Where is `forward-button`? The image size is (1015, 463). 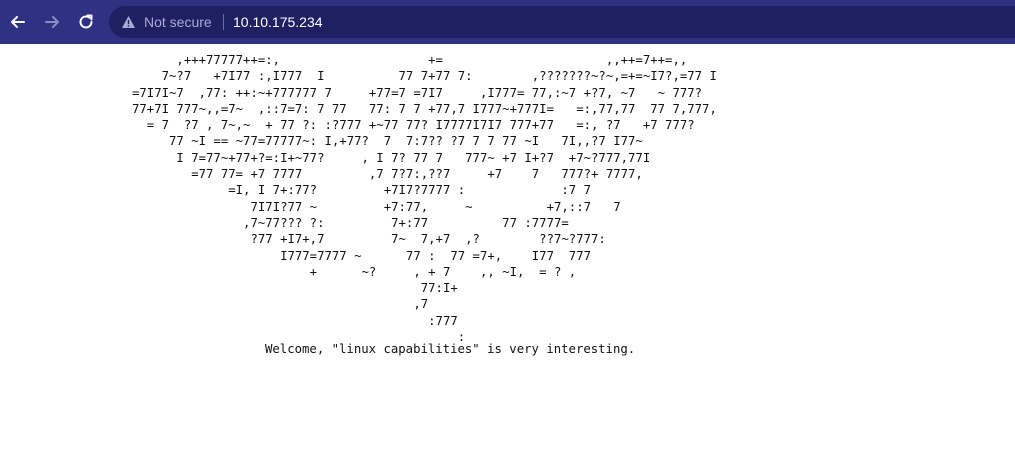
forward-button is located at coordinates (52, 22).